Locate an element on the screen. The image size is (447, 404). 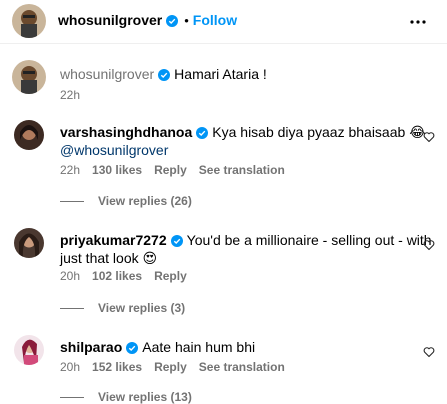
view-replies-button: View replies (3) is located at coordinates (122, 308).